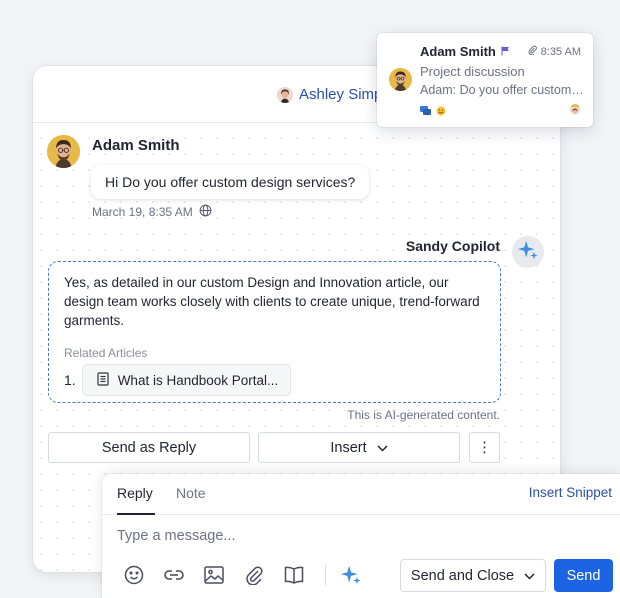 This screenshot has width=620, height=598. I want to click on notification-avatar, so click(400, 79).